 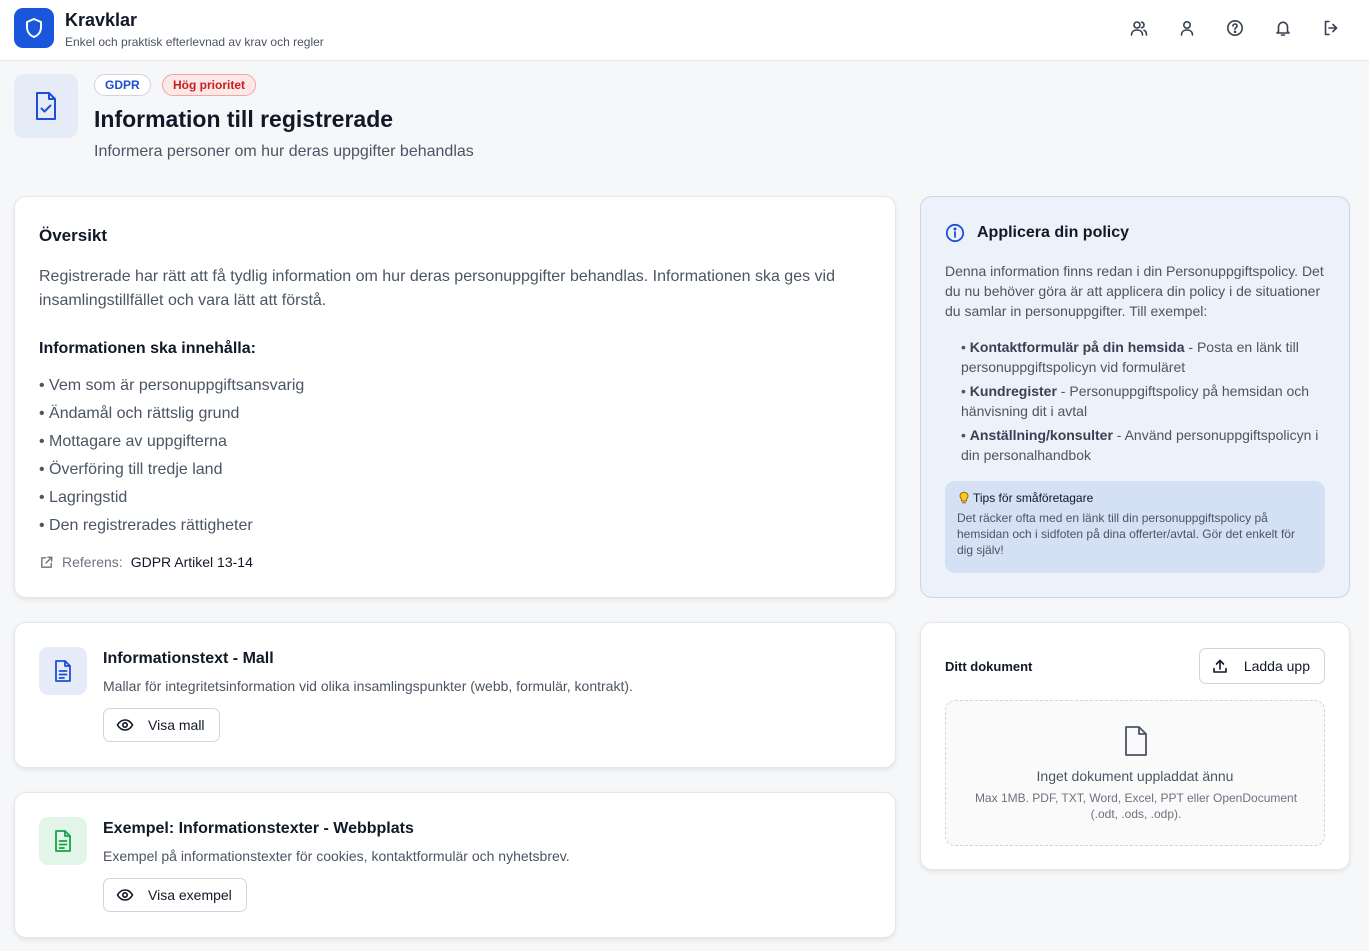 I want to click on example-bold: Kontaktformulär på din hemsida, so click(x=1077, y=347).